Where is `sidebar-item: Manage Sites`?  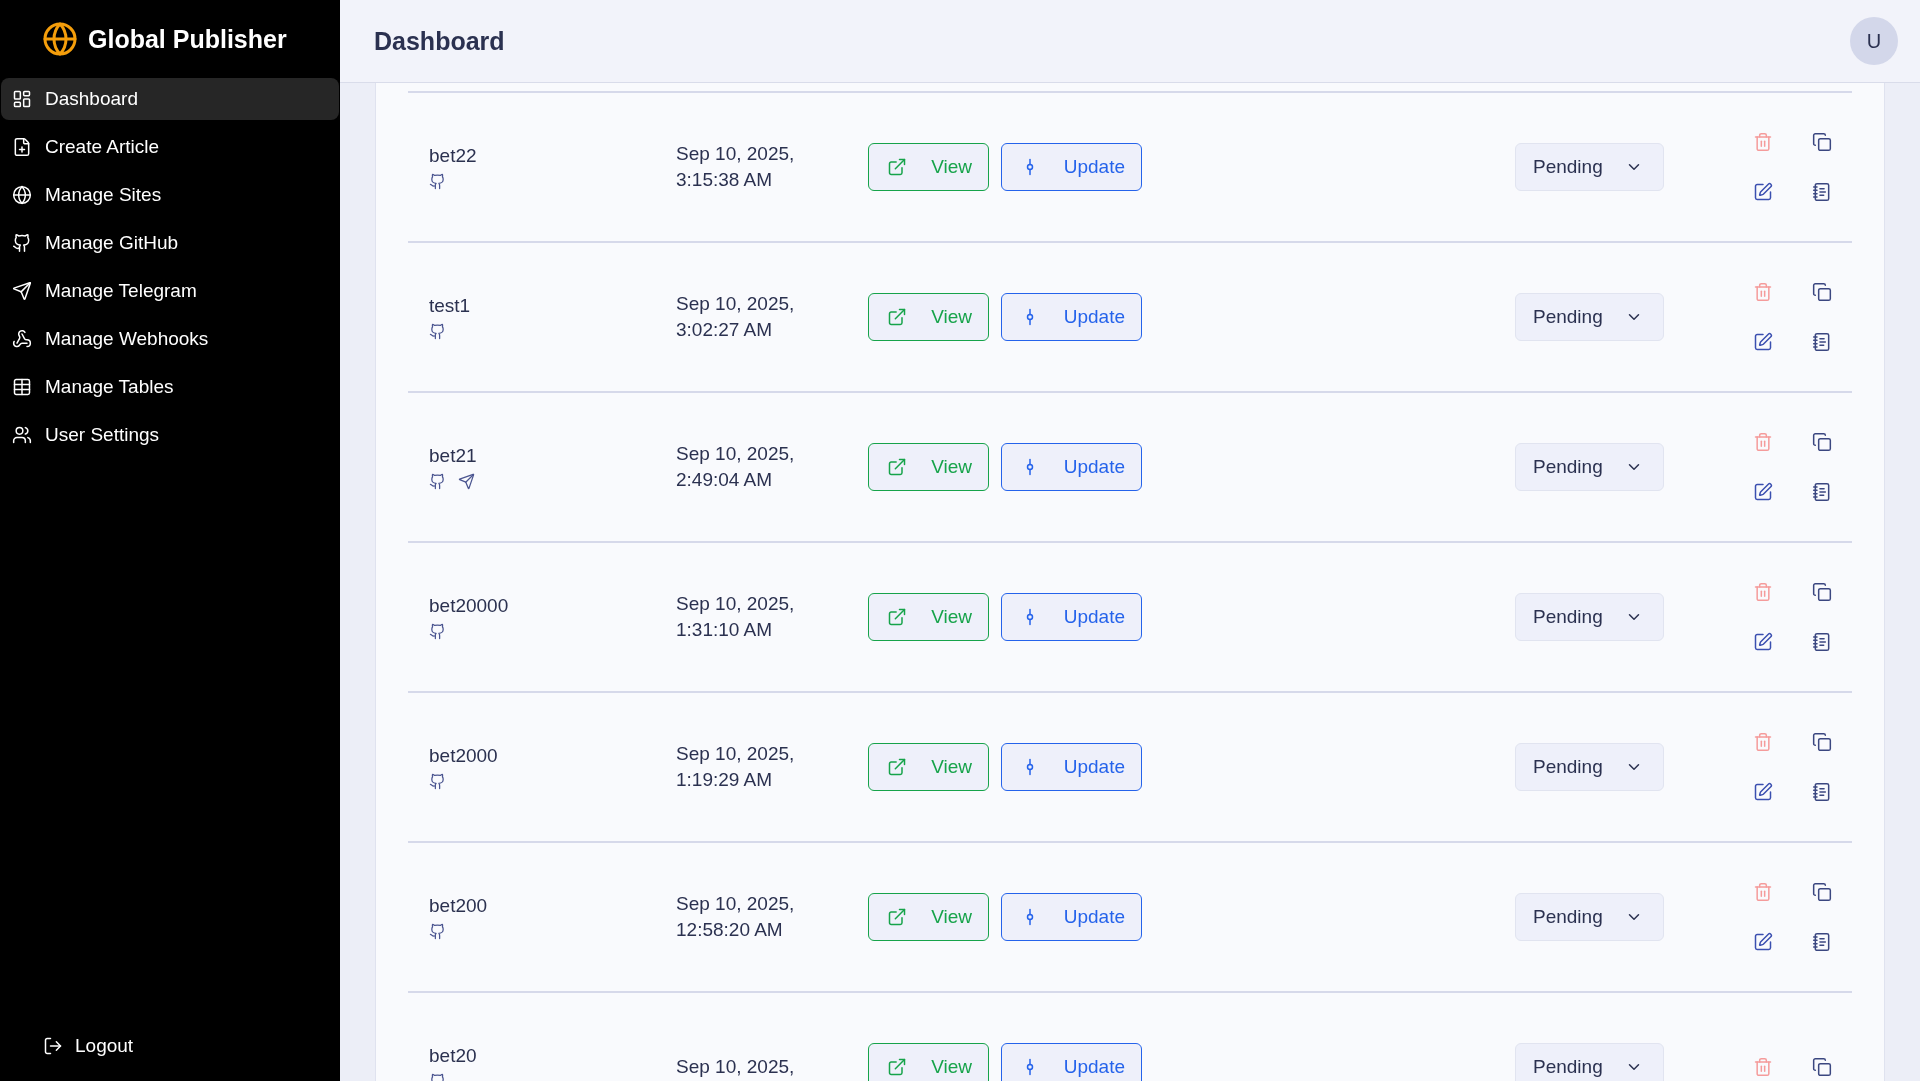 sidebar-item: Manage Sites is located at coordinates (170, 195).